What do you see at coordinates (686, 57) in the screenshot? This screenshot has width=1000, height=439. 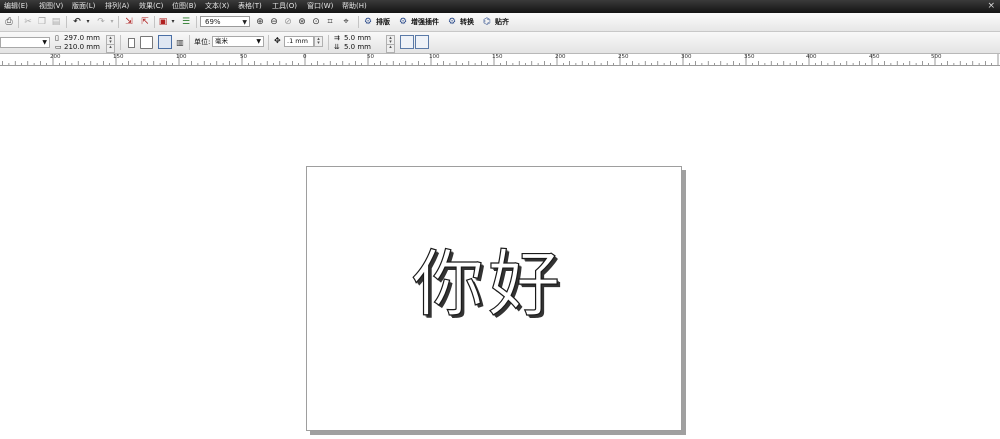 I see `ruler-label: 300` at bounding box center [686, 57].